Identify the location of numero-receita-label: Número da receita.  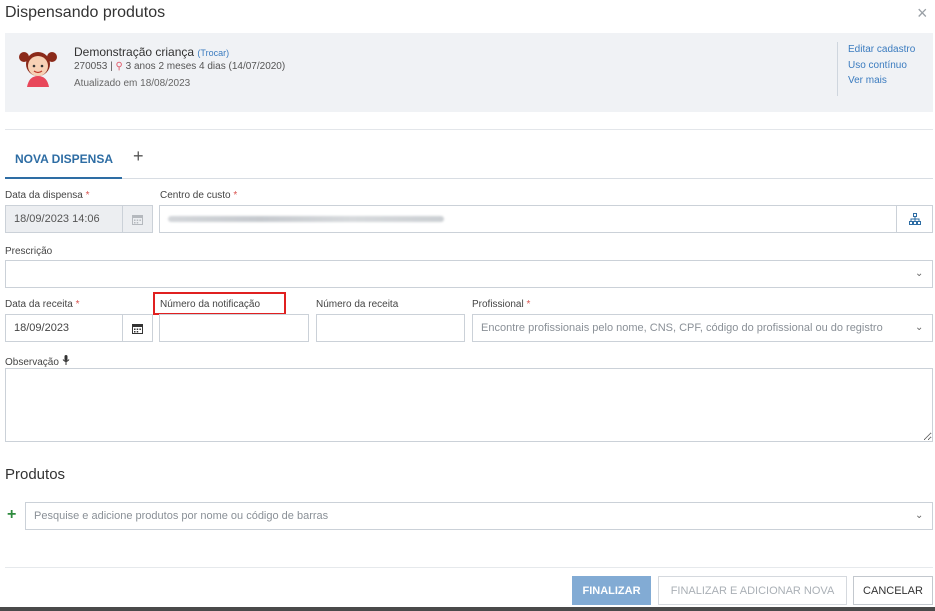
(357, 304).